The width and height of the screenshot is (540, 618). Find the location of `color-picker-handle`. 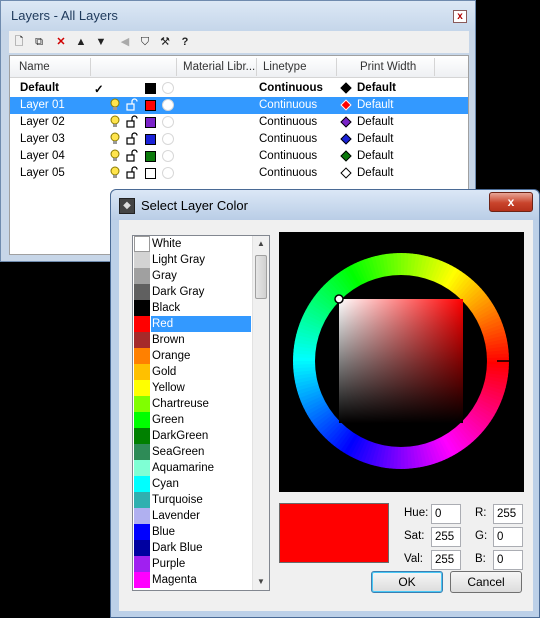

color-picker-handle is located at coordinates (339, 299).